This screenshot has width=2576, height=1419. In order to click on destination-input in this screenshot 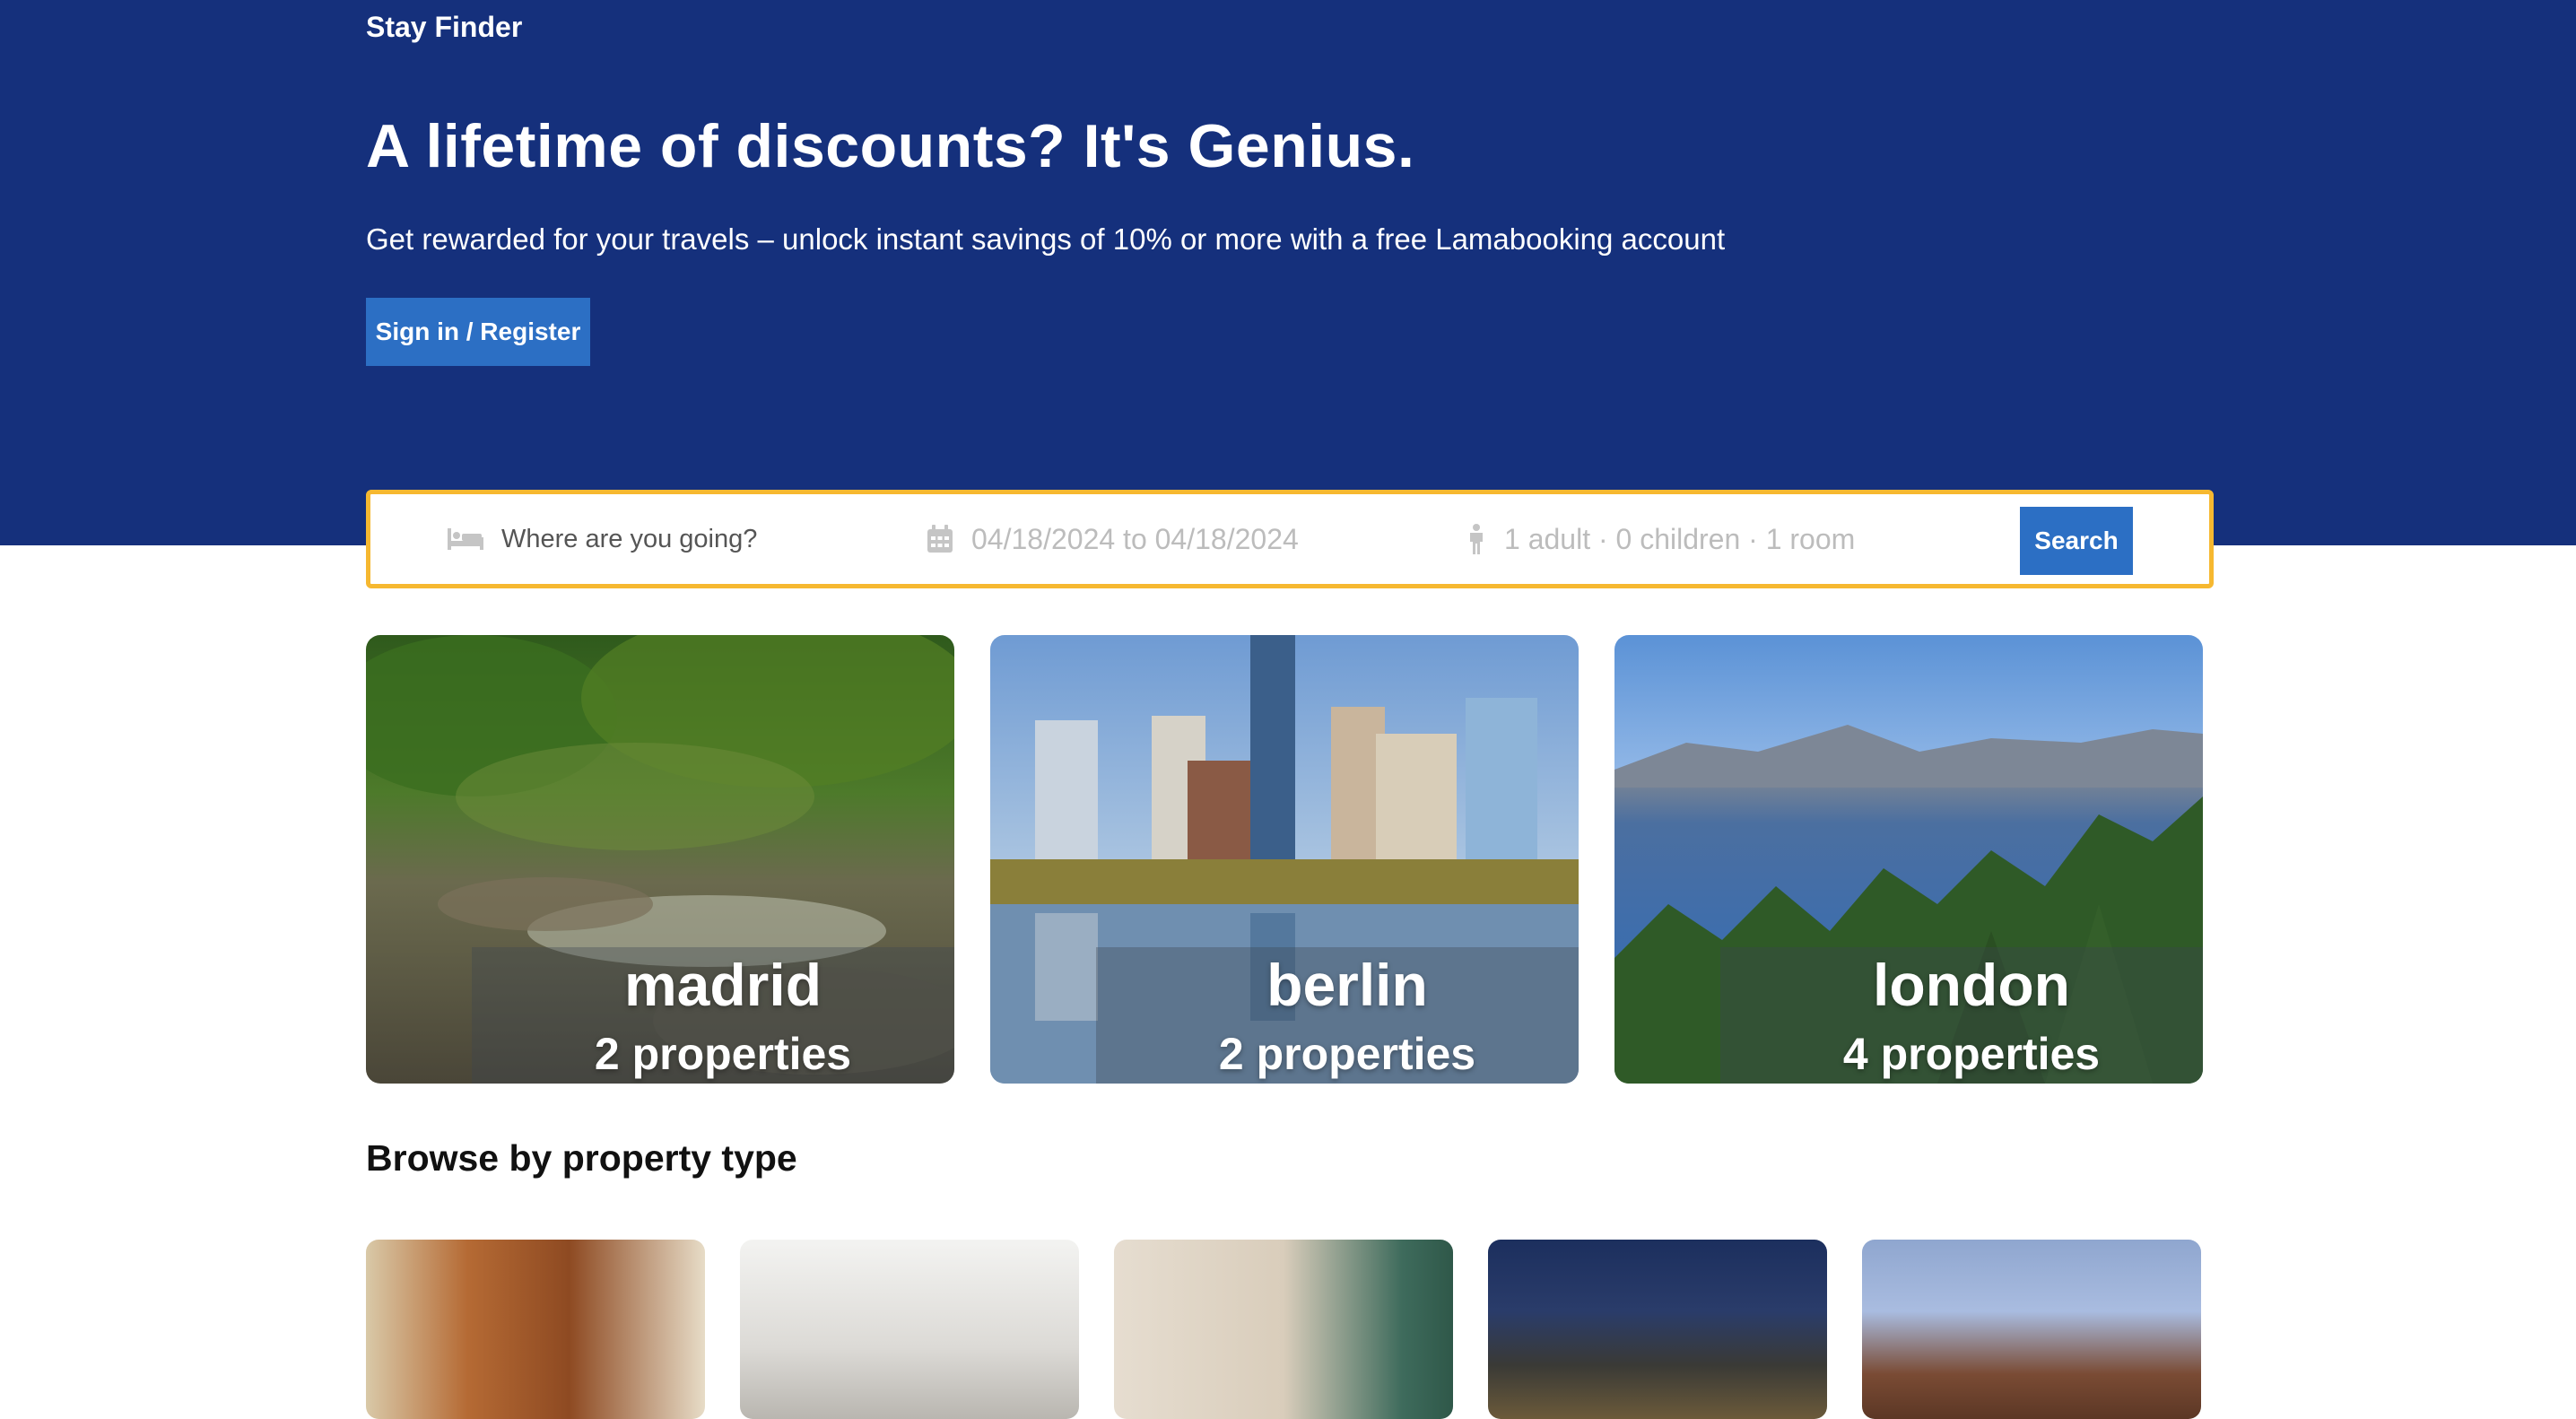, I will do `click(671, 539)`.